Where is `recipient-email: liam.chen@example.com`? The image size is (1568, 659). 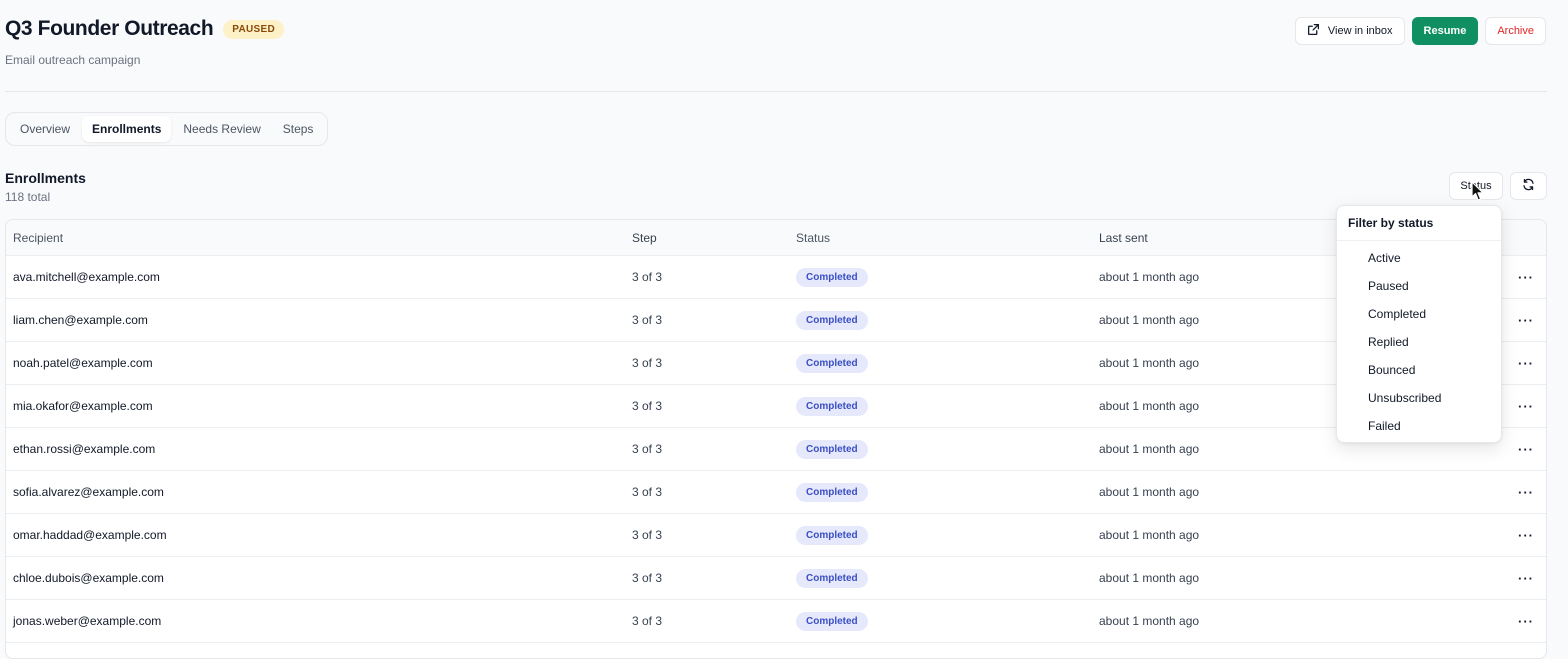 recipient-email: liam.chen@example.com is located at coordinates (80, 320).